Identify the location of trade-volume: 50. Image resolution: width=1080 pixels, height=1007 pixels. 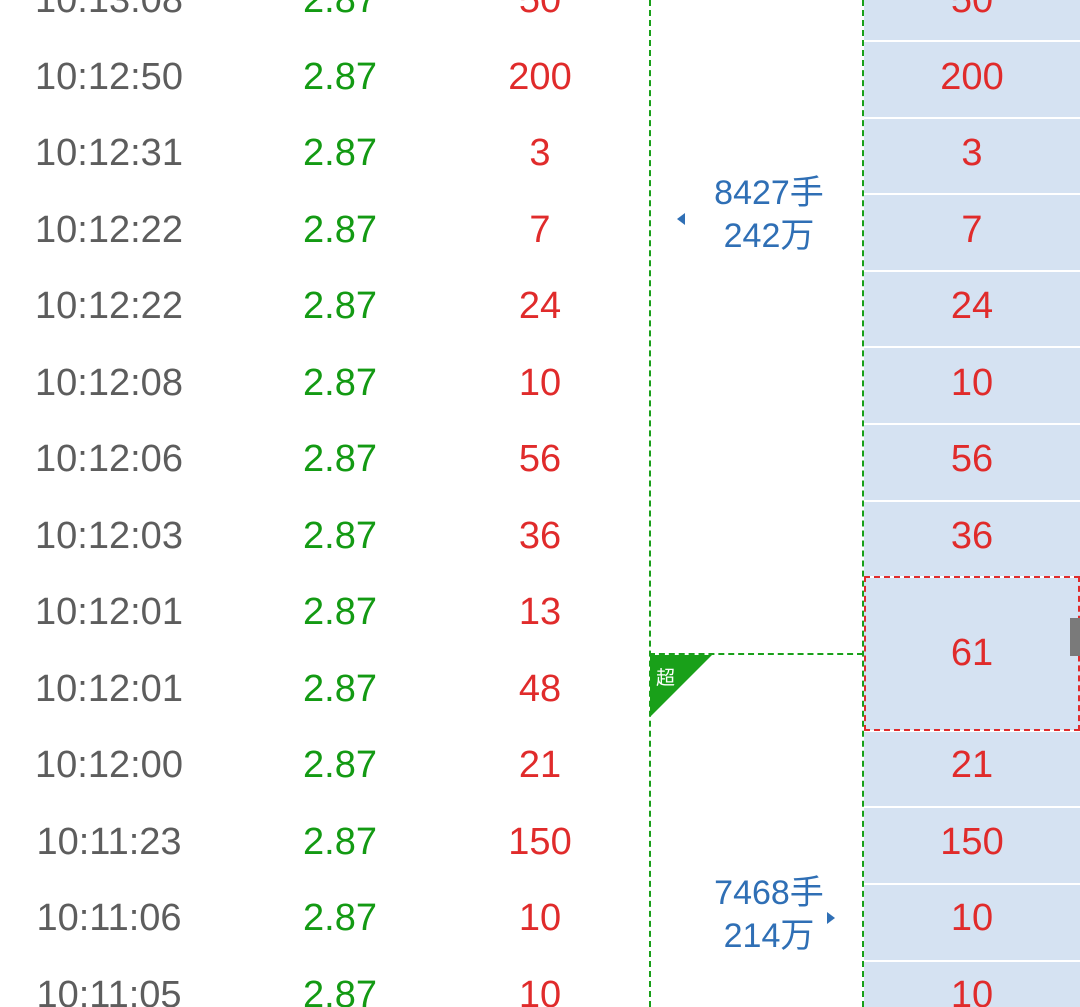
(540, 10).